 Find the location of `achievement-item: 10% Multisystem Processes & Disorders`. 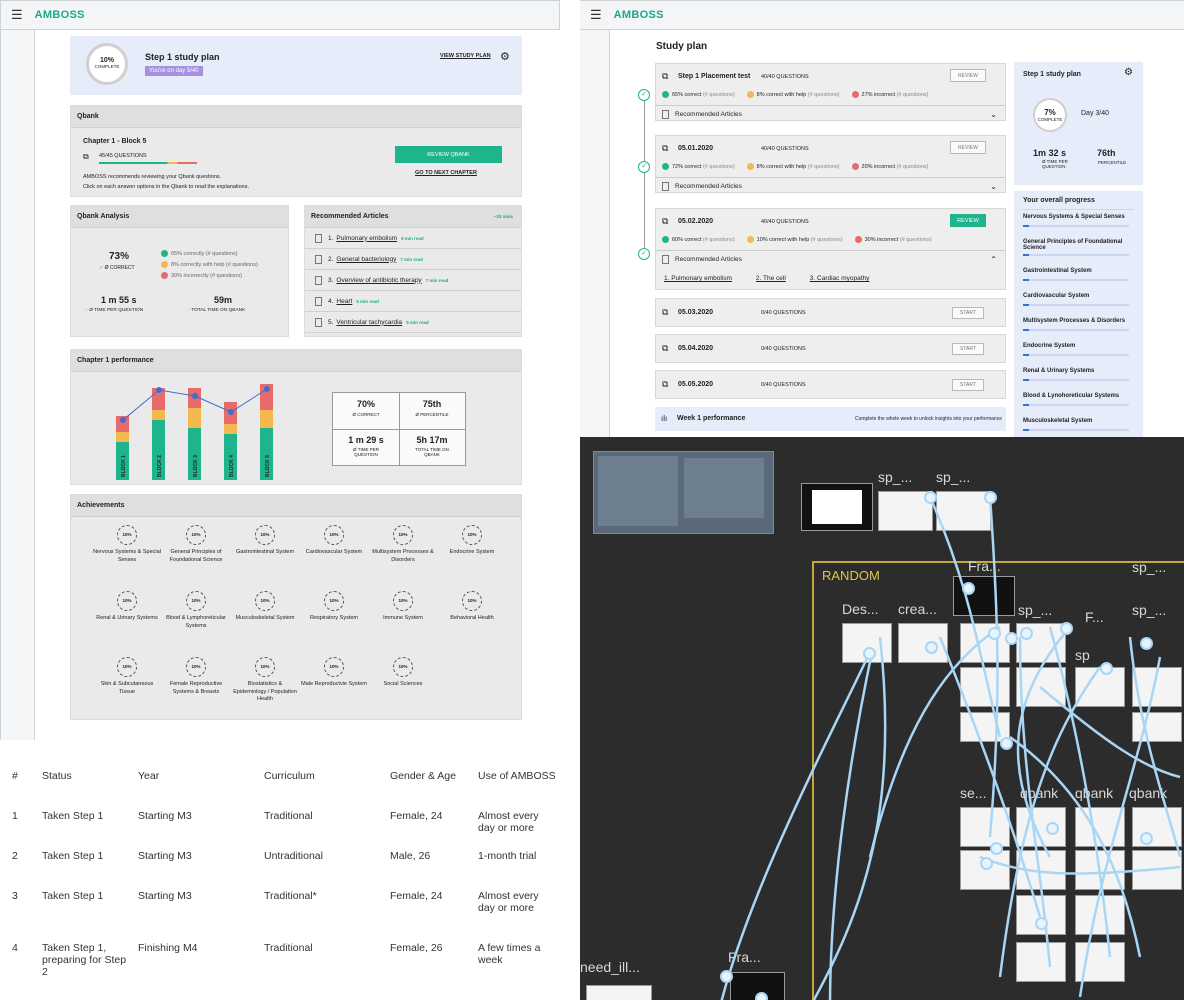

achievement-item: 10% Multisystem Processes & Disorders is located at coordinates (403, 544).